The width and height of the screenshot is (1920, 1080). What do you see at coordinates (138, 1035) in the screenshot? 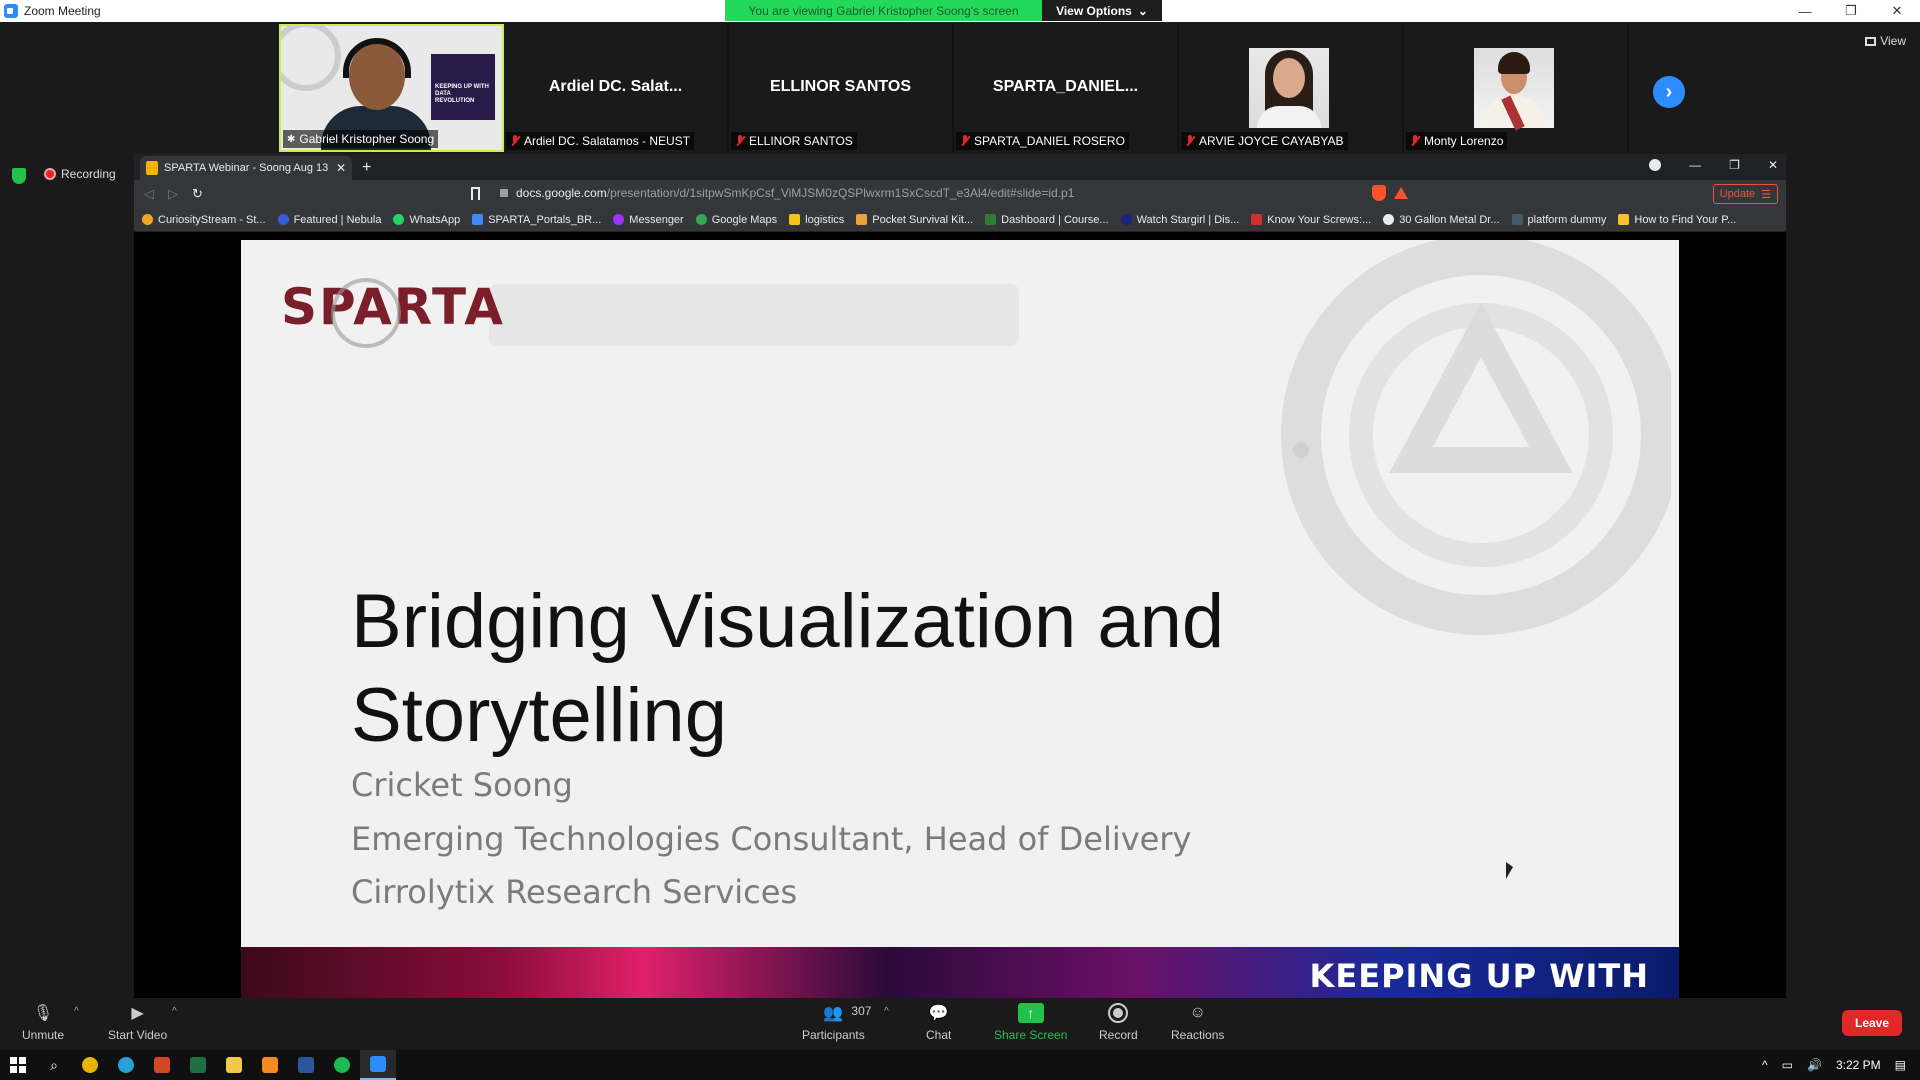
I see `start-video-label: Start Video` at bounding box center [138, 1035].